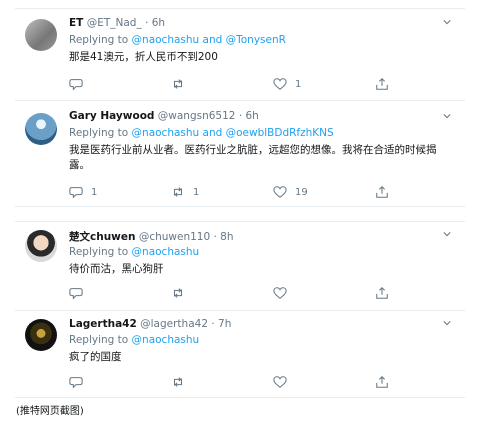  What do you see at coordinates (301, 192) in the screenshot?
I see `like-count: 19` at bounding box center [301, 192].